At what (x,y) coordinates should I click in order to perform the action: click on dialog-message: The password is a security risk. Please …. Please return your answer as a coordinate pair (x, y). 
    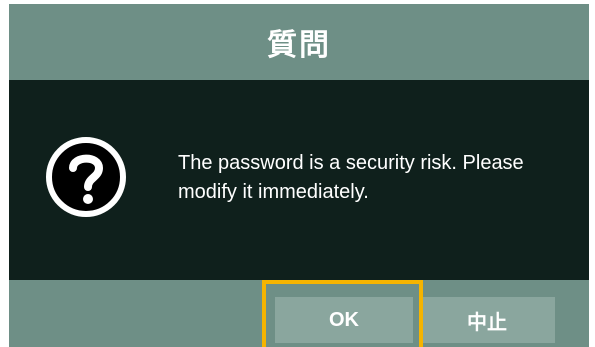
    Looking at the image, I should click on (351, 177).